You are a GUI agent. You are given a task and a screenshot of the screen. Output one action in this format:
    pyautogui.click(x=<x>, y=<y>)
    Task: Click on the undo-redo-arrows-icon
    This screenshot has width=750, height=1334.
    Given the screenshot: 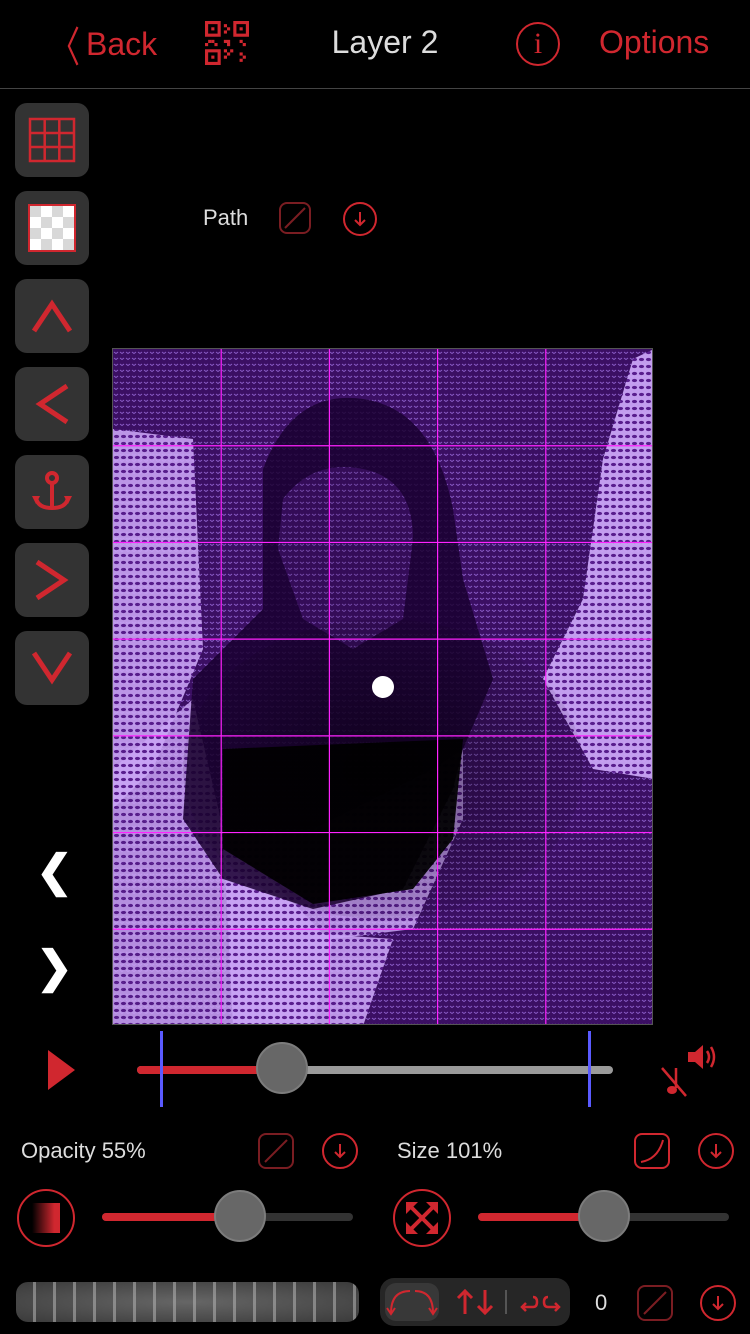 What is the action you would take?
    pyautogui.click(x=540, y=1303)
    